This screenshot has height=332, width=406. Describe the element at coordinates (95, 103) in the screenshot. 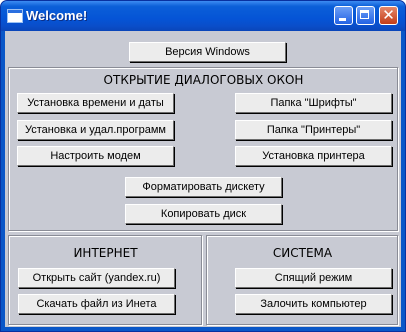

I see `datetime-button: Установка времени и даты` at that location.